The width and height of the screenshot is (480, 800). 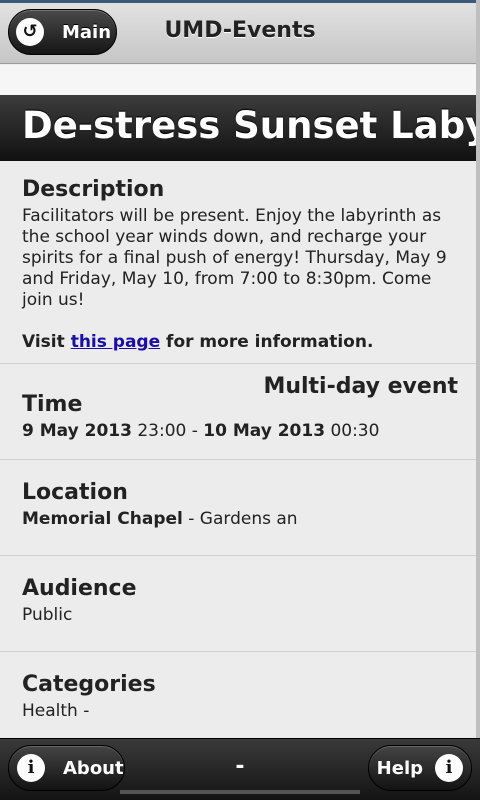 I want to click on event-title: De-stress Sunset Labyrinth, so click(x=251, y=125).